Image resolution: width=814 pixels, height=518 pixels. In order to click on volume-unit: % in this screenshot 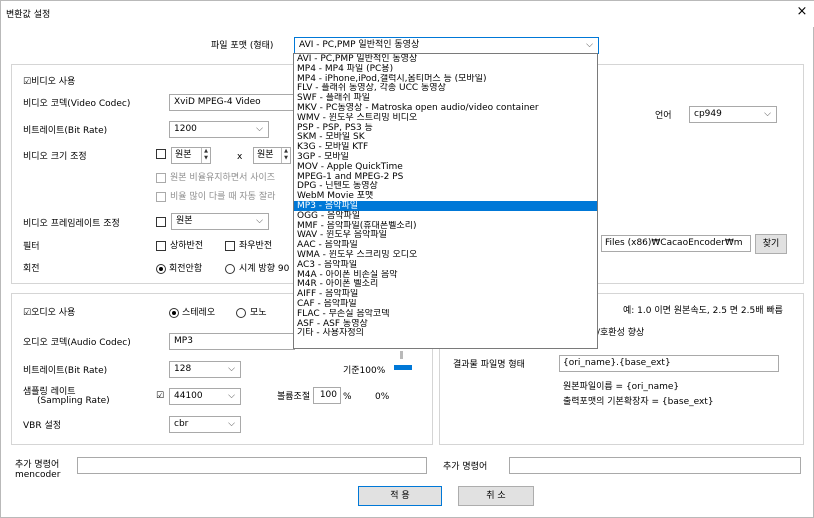, I will do `click(347, 397)`.